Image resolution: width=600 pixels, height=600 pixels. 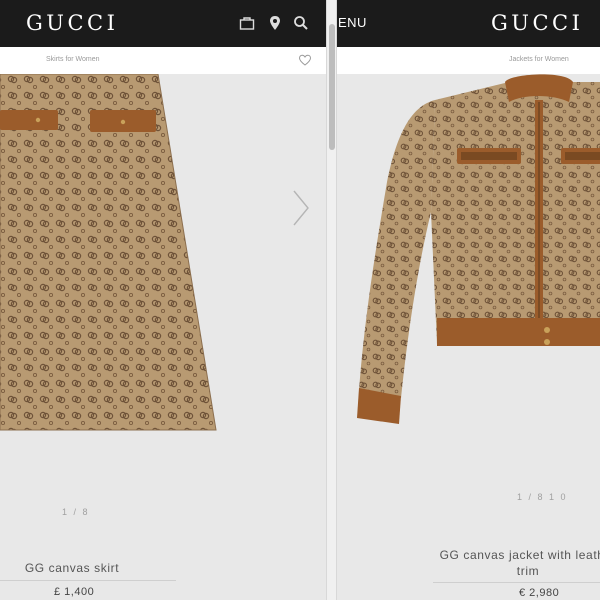 What do you see at coordinates (275, 23) in the screenshot?
I see `location-pin-icon` at bounding box center [275, 23].